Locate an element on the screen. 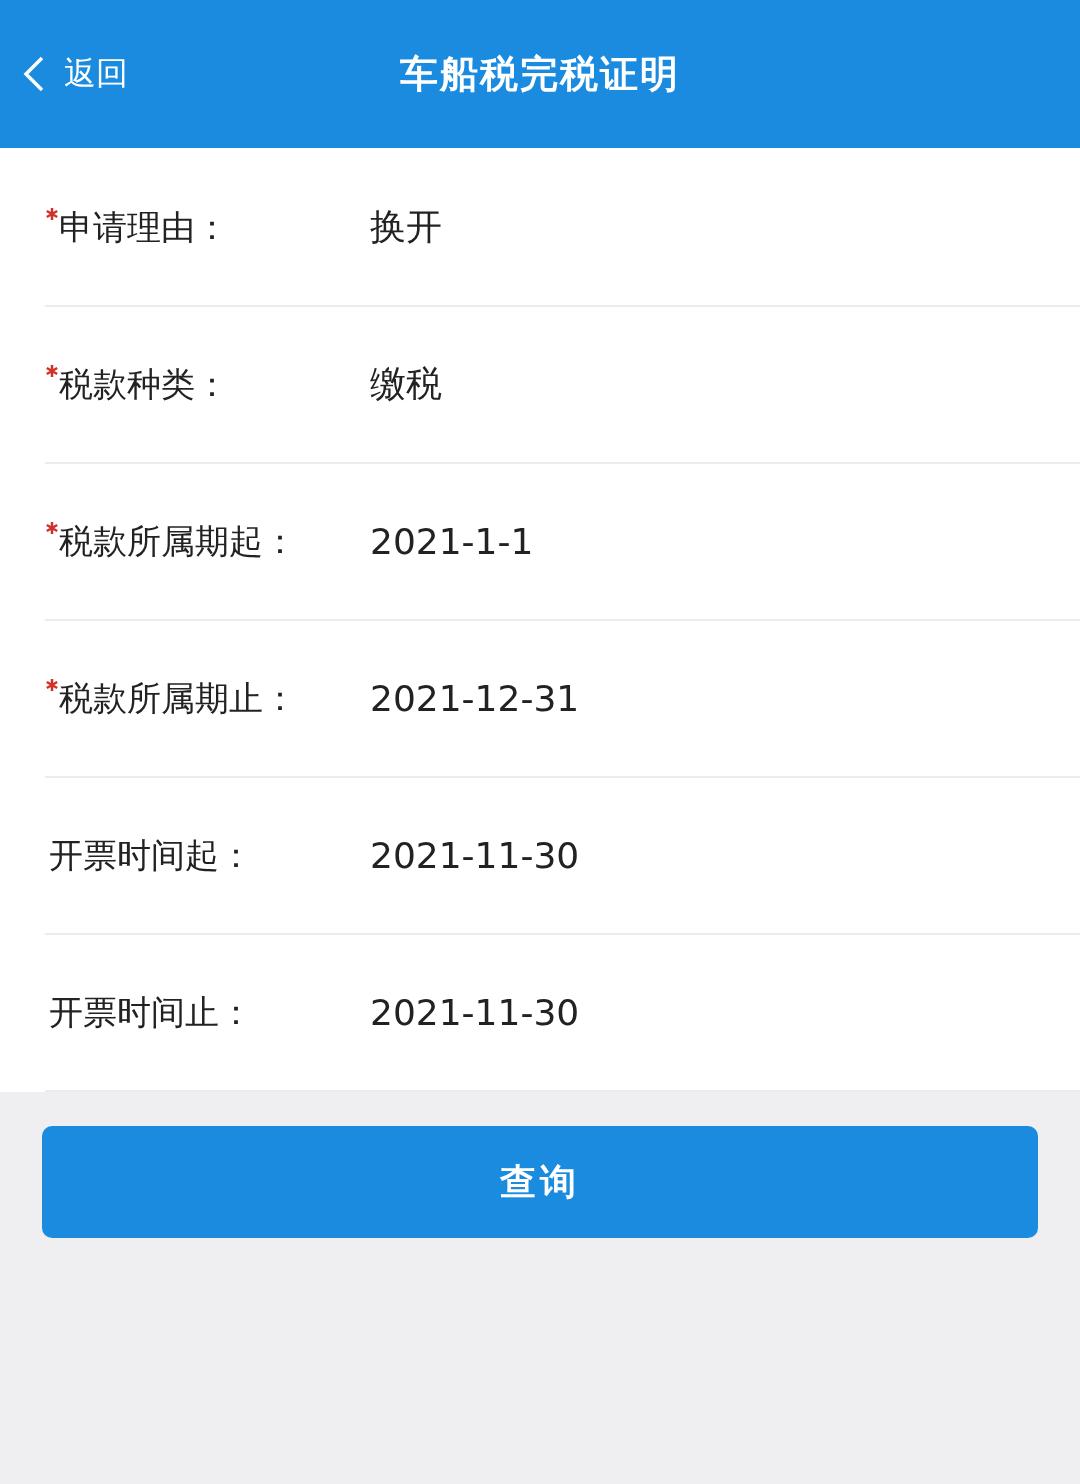 The image size is (1080, 1484). field-value: 2021-12-31 is located at coordinates (475, 698).